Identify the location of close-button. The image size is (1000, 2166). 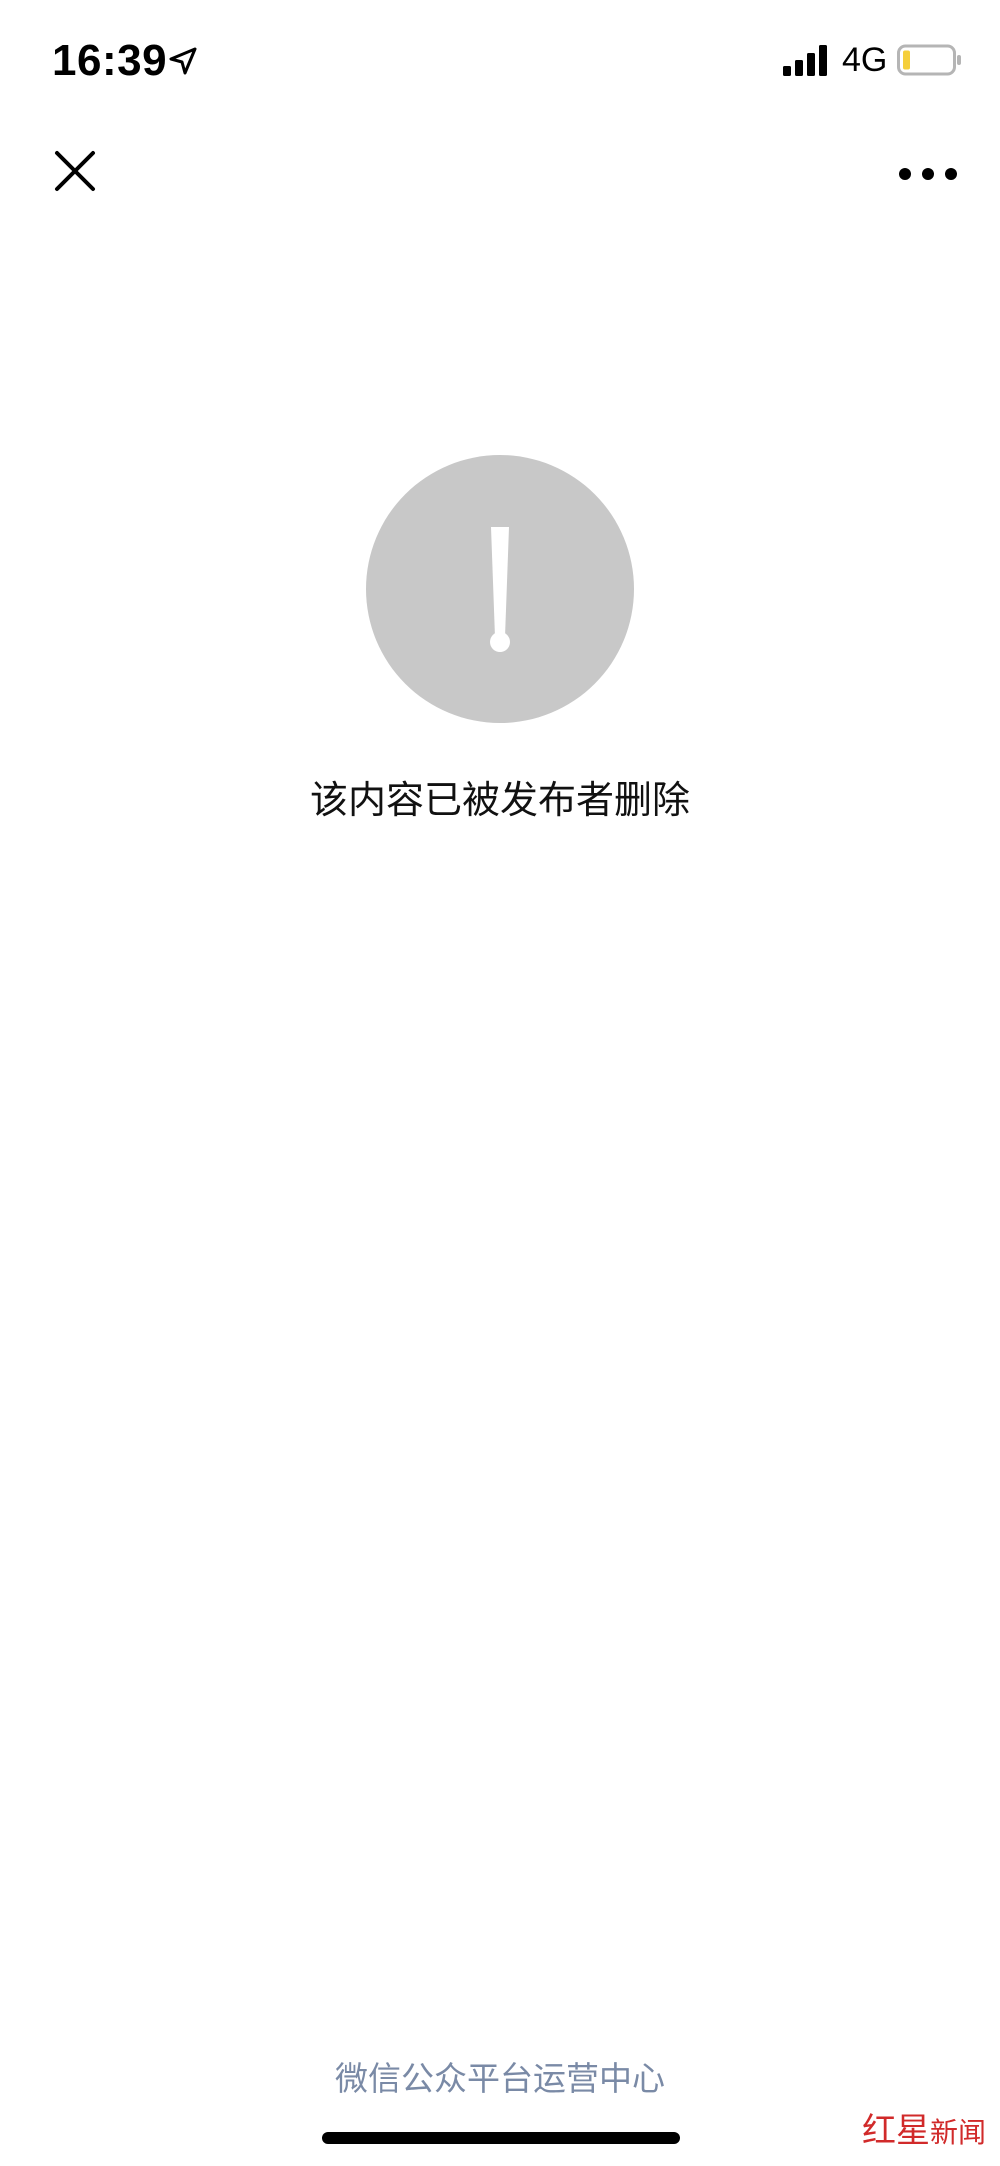
(75, 171).